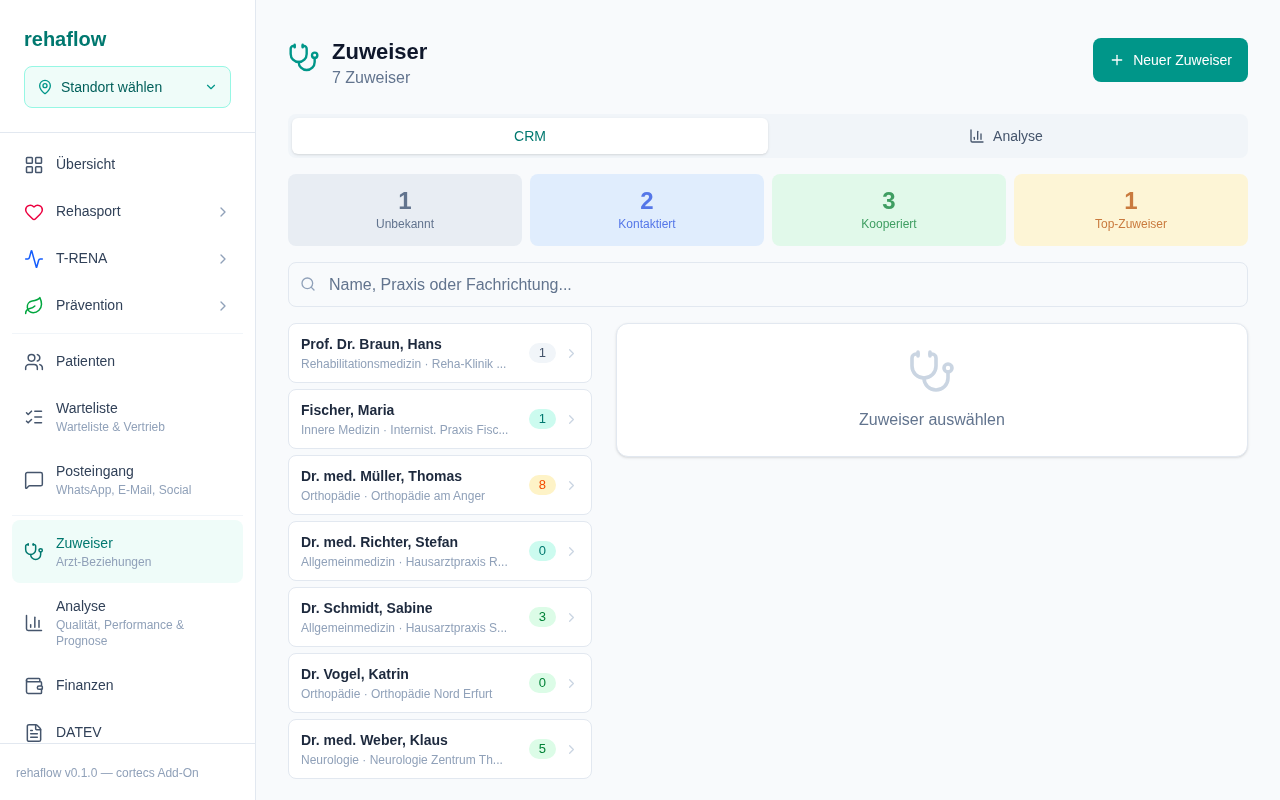 This screenshot has width=1280, height=800. I want to click on referrer-card: Prof. Dr. Braun, Hans Rehabilitationsmedizin · Reha-Klinik ... 1, so click(440, 353).